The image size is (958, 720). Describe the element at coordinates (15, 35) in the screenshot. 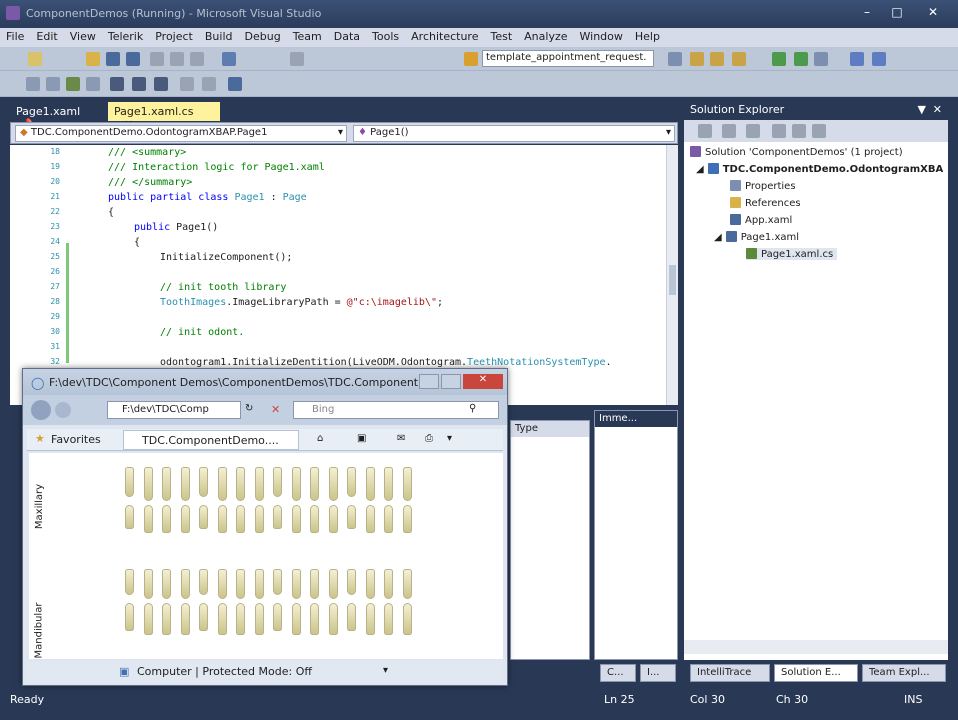

I see `menu-file: File` at that location.